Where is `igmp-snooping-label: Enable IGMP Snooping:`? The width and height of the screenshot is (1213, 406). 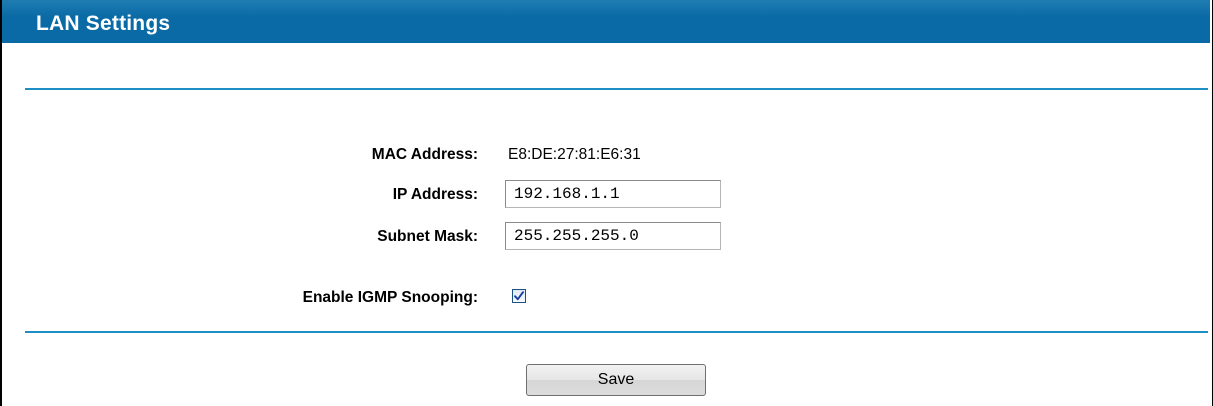 igmp-snooping-label: Enable IGMP Snooping: is located at coordinates (390, 297).